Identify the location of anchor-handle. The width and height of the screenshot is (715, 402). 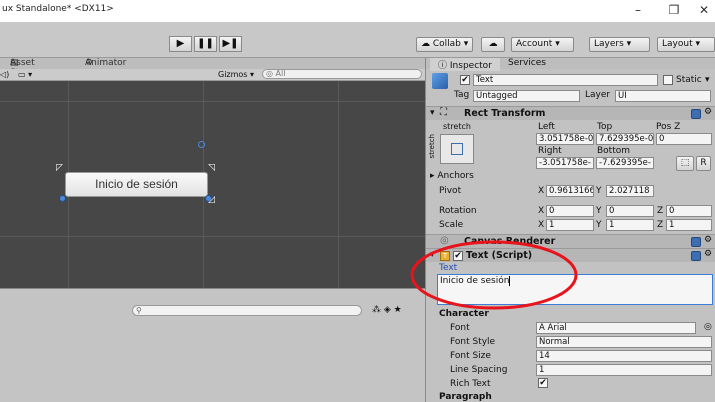
(62, 198).